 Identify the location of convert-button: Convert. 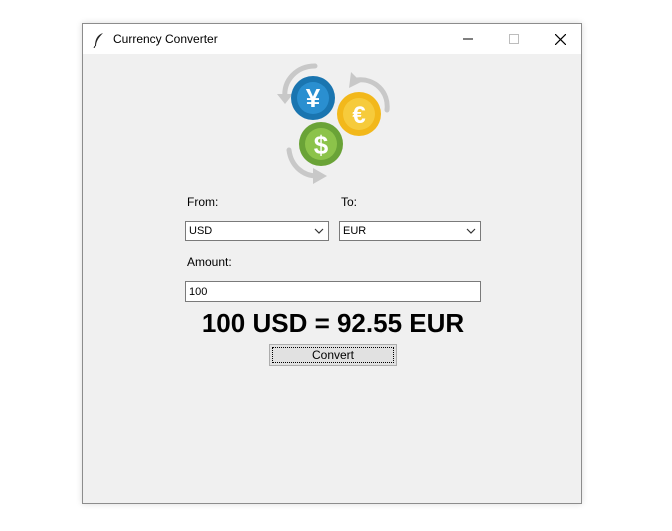
(333, 355).